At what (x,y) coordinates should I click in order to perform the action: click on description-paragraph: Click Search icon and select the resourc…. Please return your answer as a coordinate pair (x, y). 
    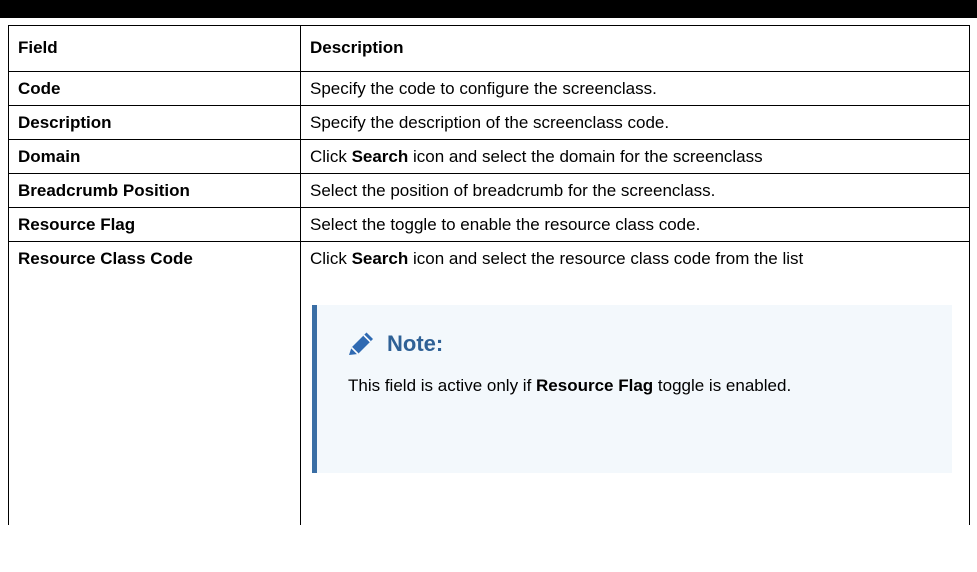
    Looking at the image, I should click on (635, 259).